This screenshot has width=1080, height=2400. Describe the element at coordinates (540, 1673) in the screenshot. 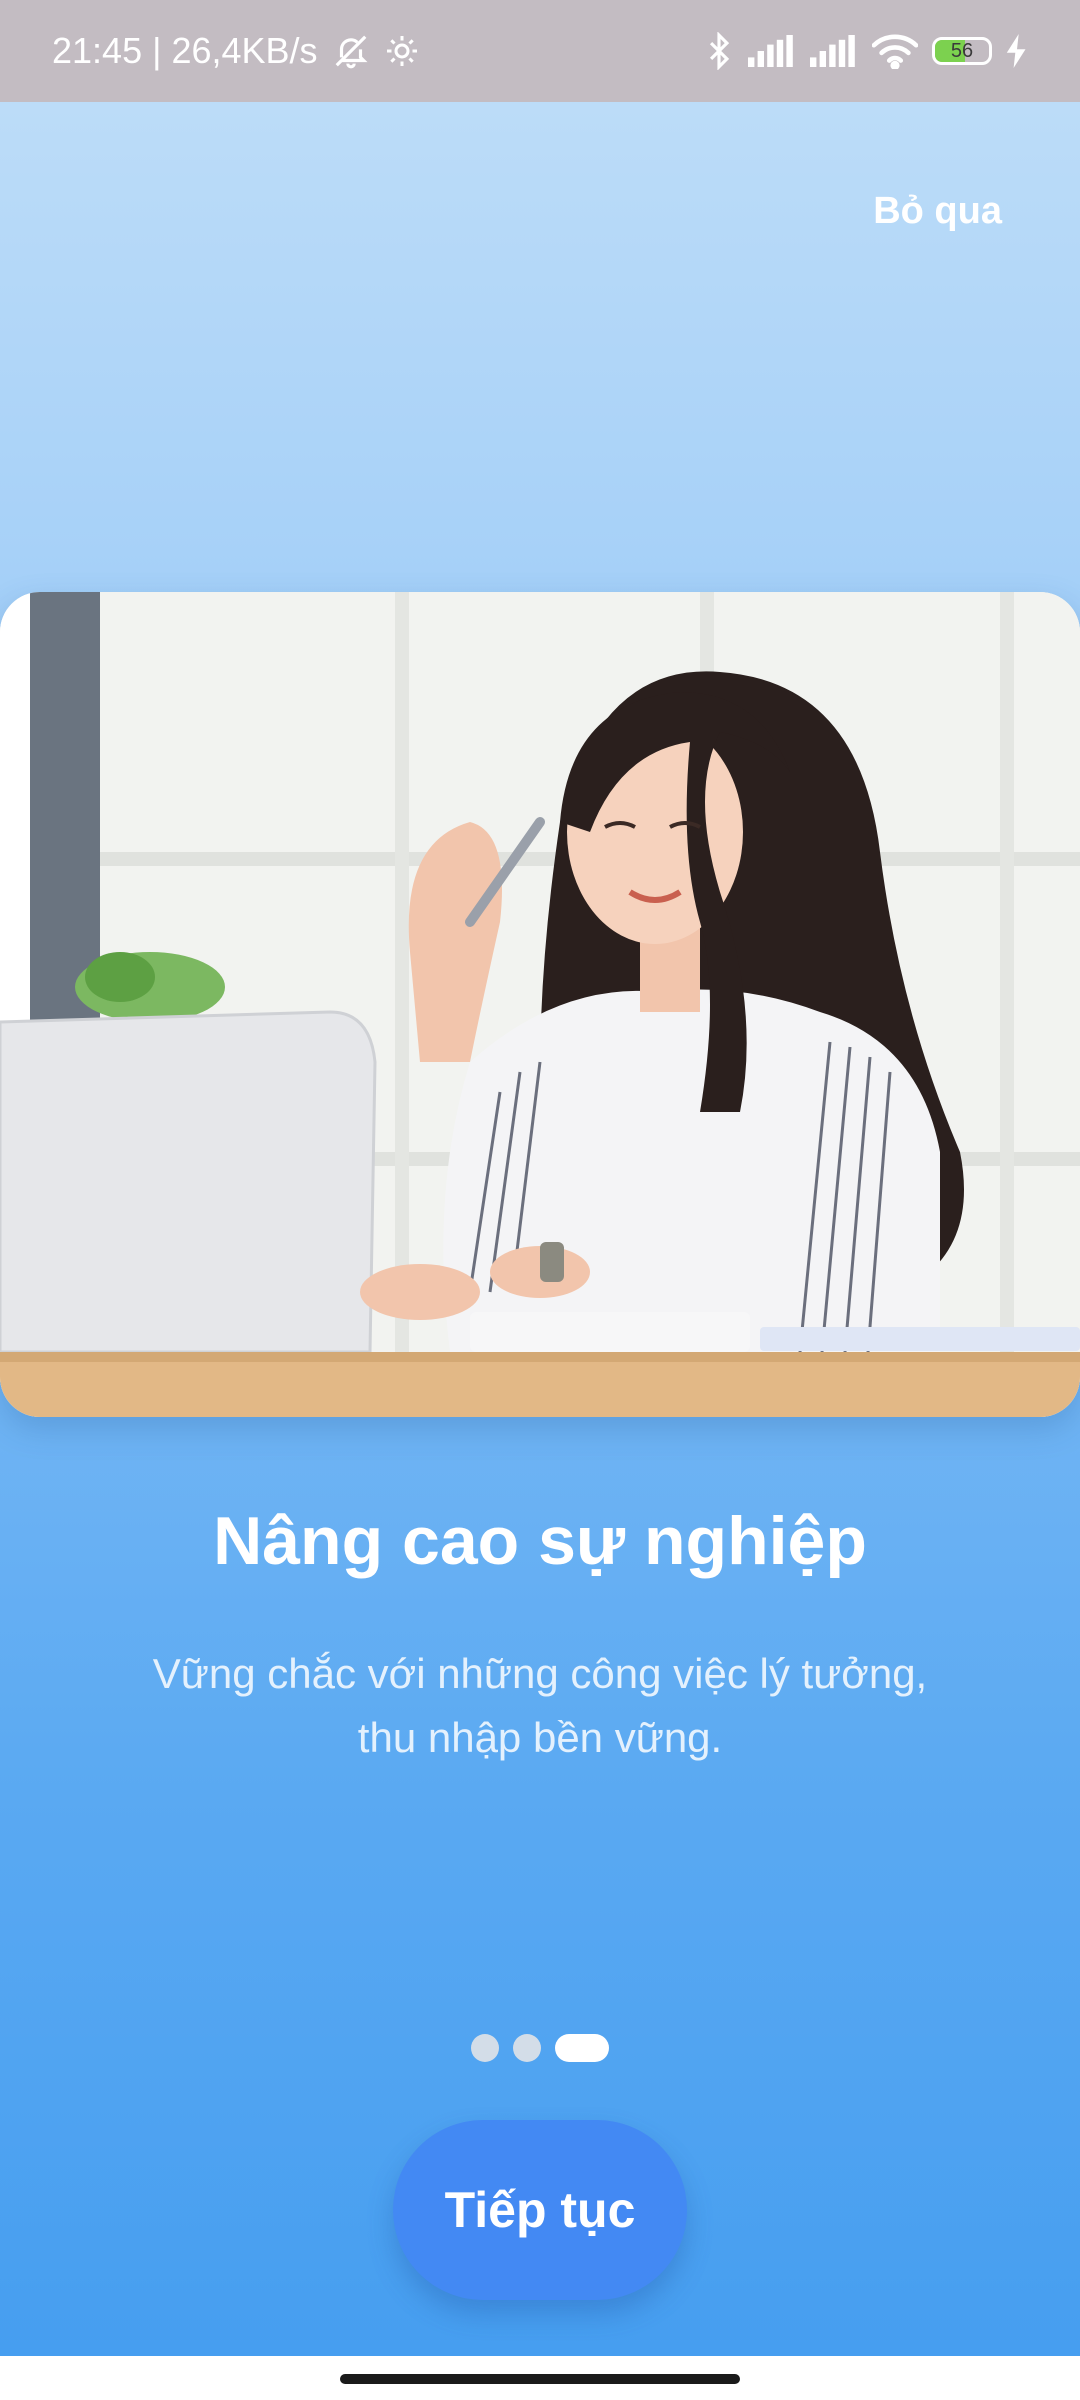

I see `subtitle-line-1: Vững chắc với những công việc lý tưởng,` at that location.